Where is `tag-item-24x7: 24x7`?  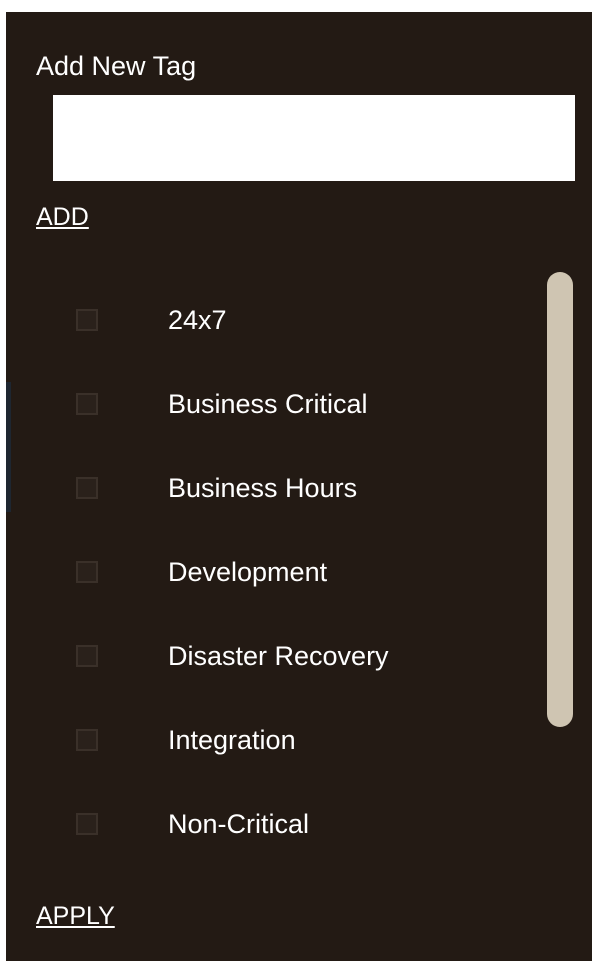
tag-item-24x7: 24x7 is located at coordinates (151, 320).